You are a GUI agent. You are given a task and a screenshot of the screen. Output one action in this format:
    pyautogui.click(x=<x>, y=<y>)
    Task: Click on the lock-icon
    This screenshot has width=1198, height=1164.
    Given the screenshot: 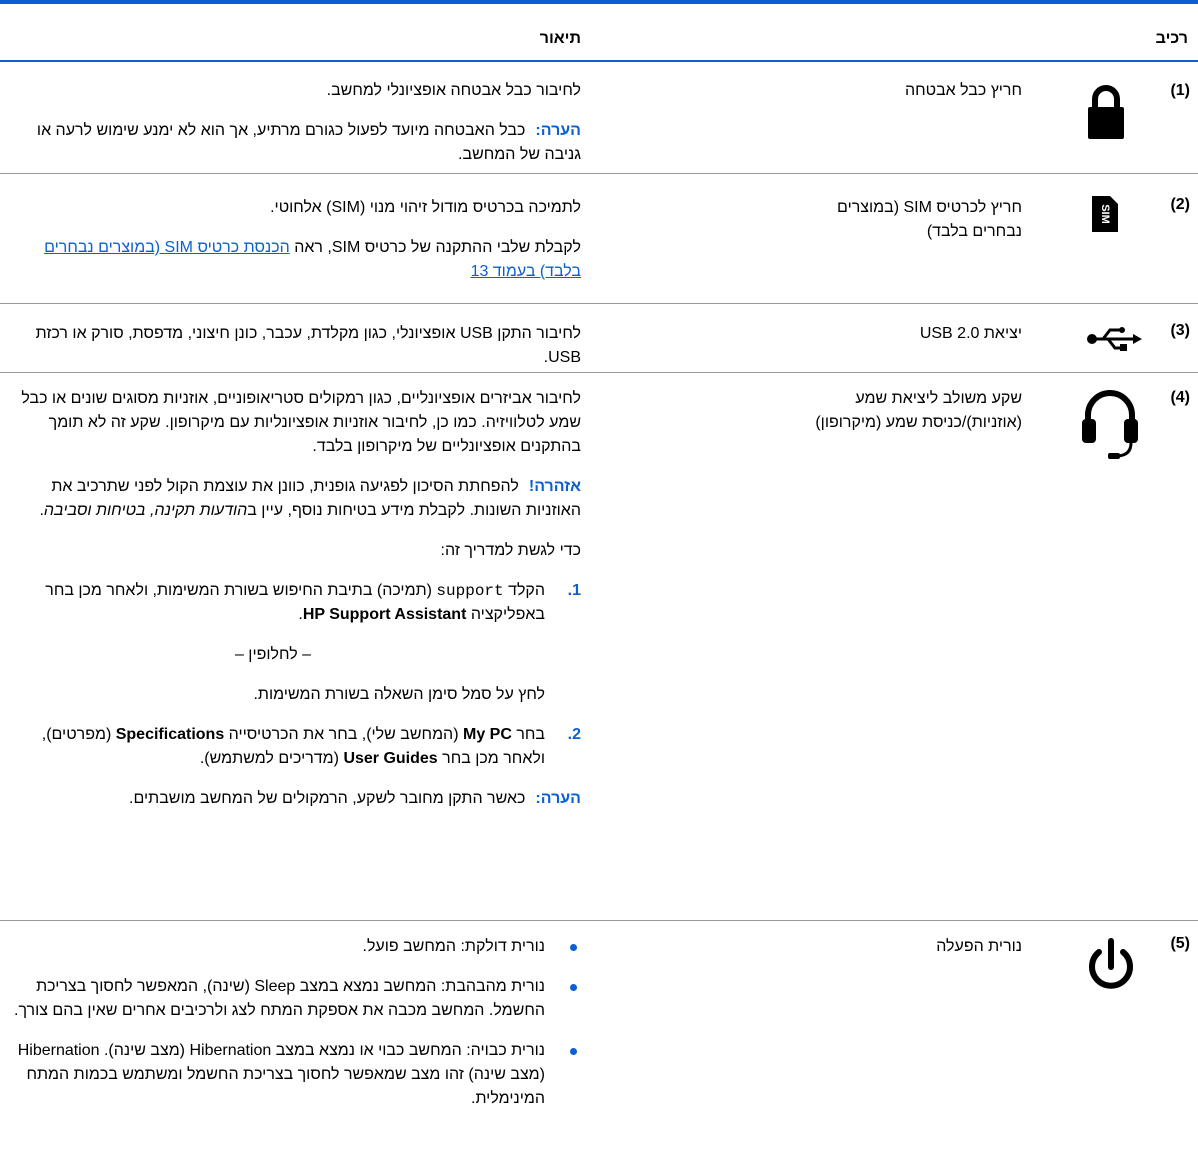 What is the action you would take?
    pyautogui.click(x=1106, y=112)
    